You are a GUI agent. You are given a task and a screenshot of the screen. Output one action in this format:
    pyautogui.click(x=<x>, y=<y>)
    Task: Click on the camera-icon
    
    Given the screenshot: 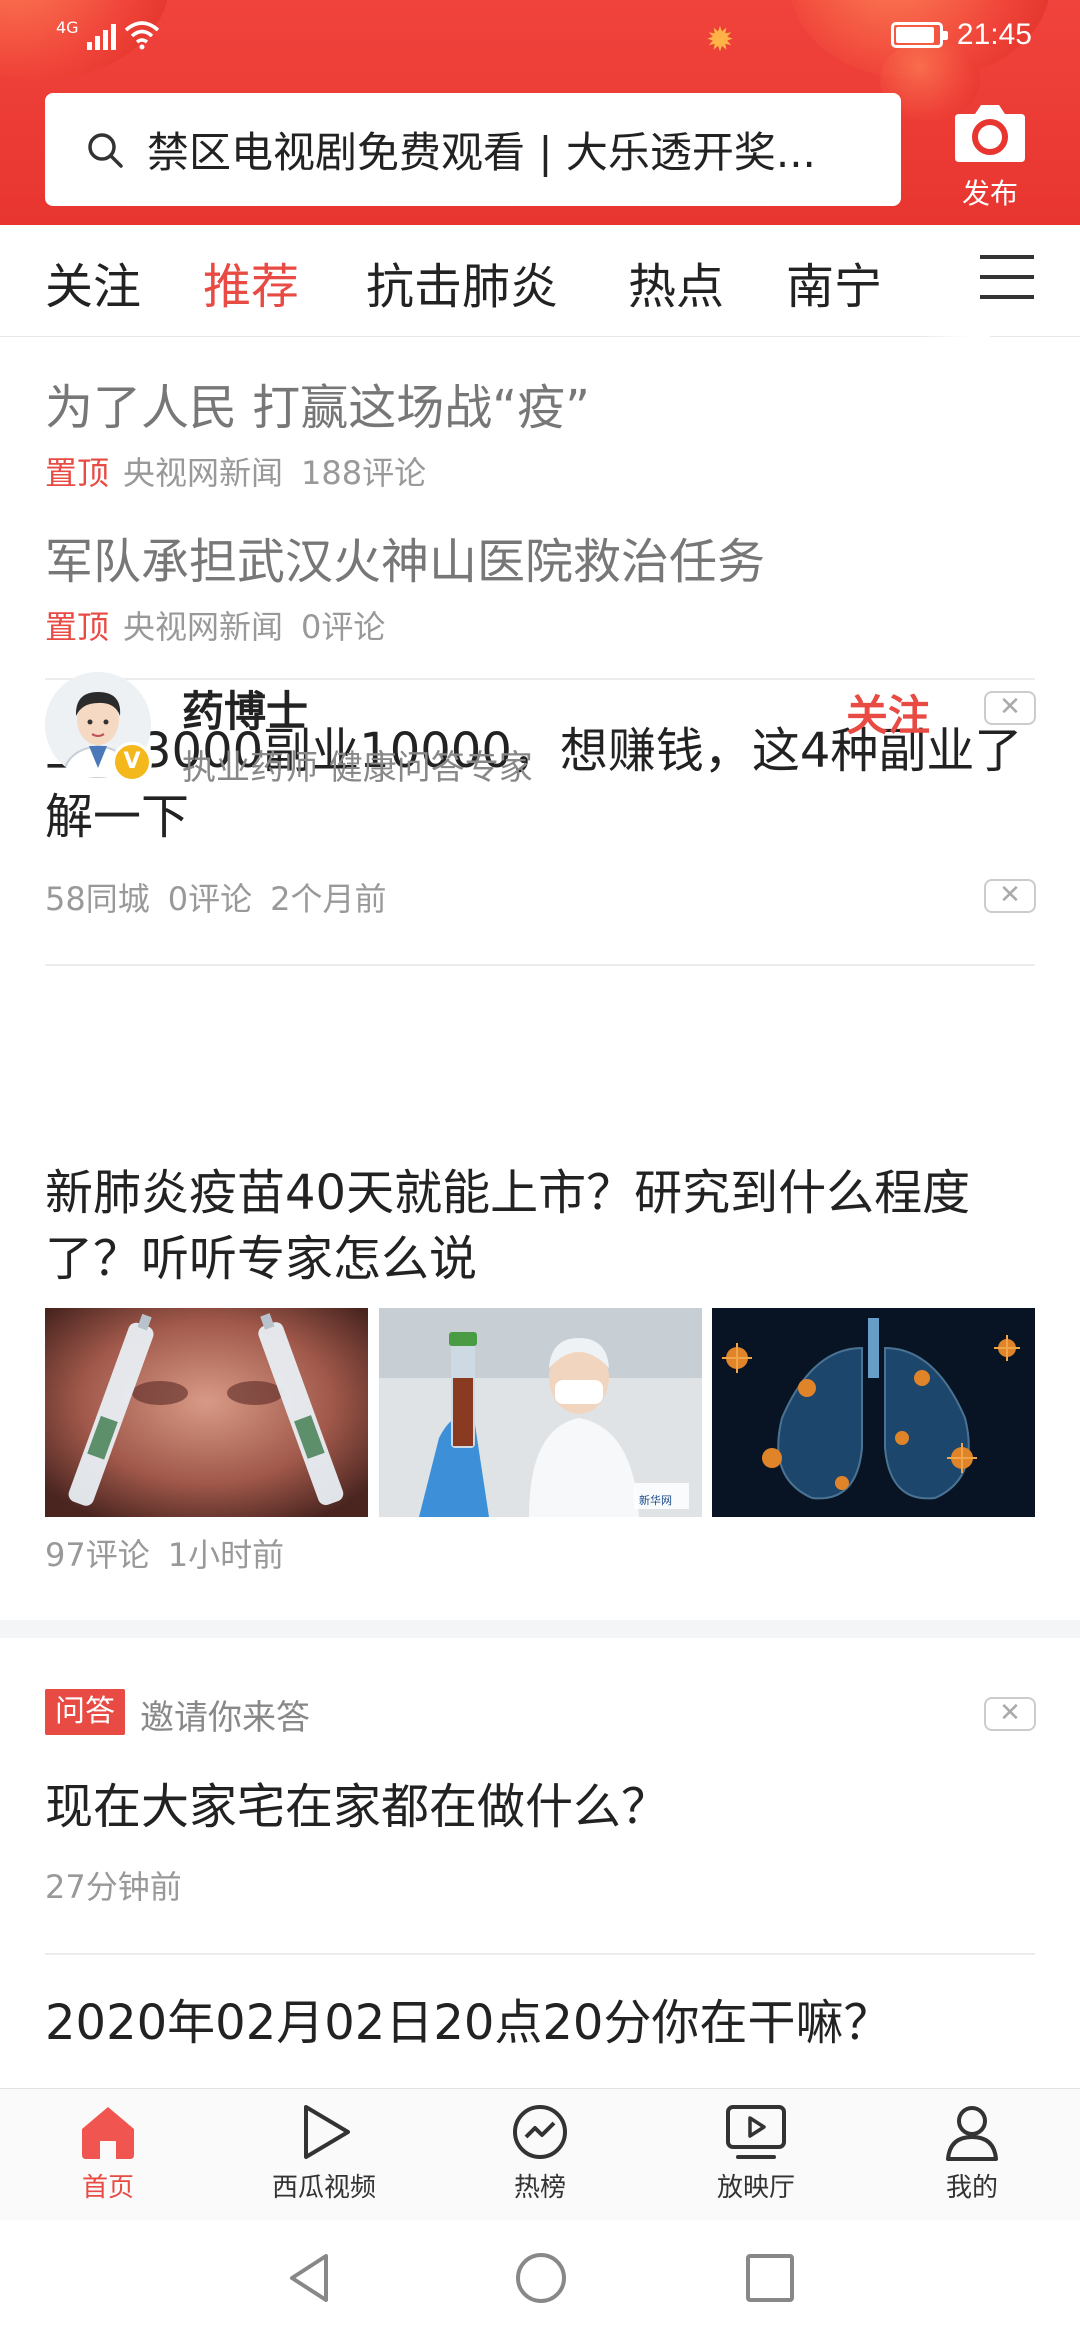 What is the action you would take?
    pyautogui.click(x=990, y=133)
    